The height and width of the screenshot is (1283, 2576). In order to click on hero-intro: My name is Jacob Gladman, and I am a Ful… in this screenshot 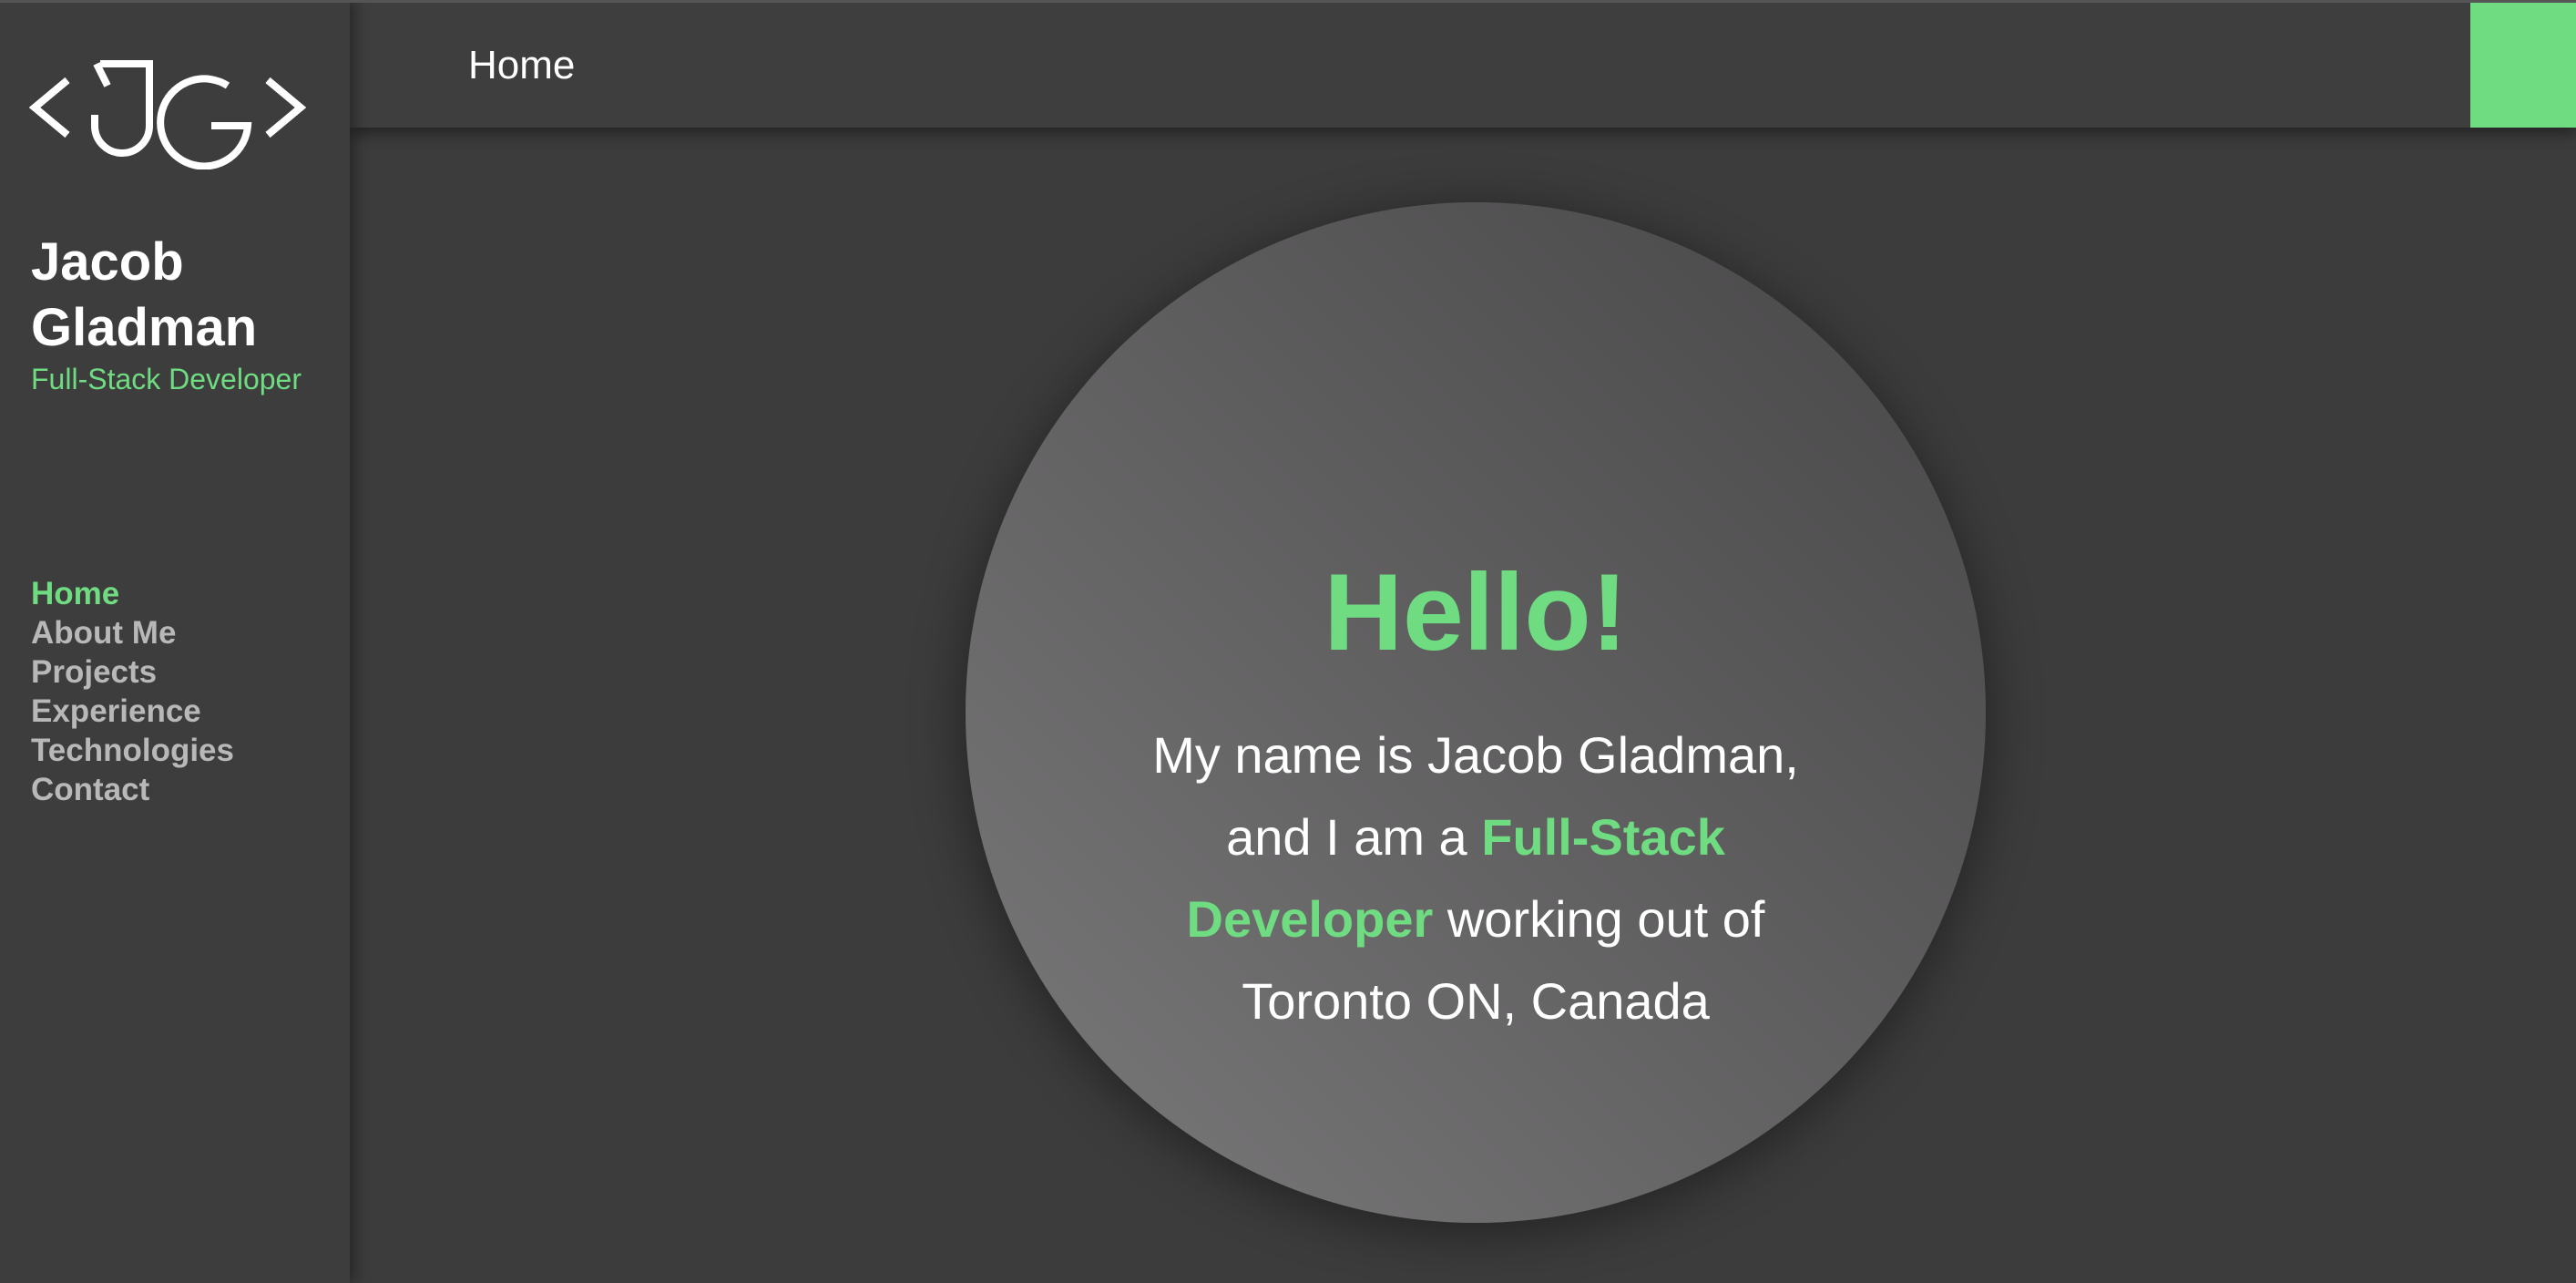, I will do `click(1475, 878)`.